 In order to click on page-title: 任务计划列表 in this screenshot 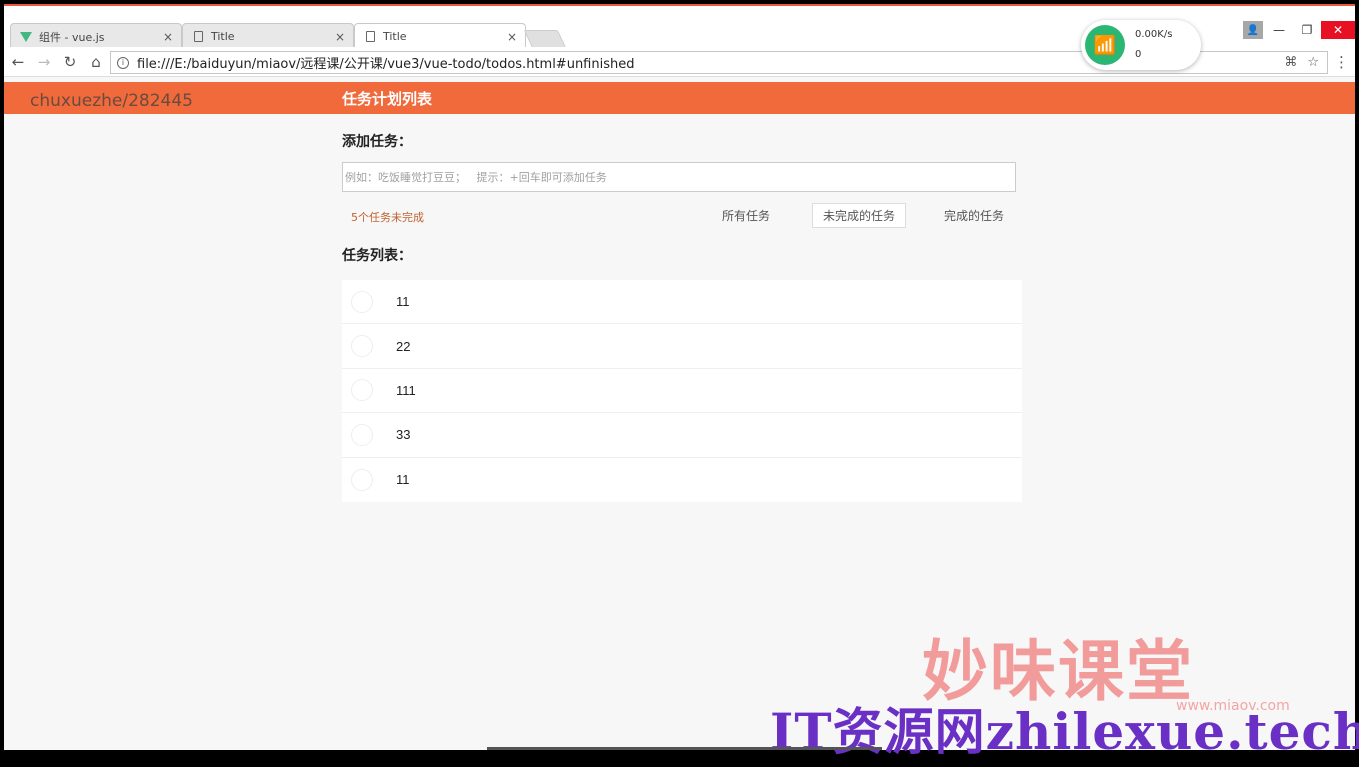, I will do `click(387, 99)`.